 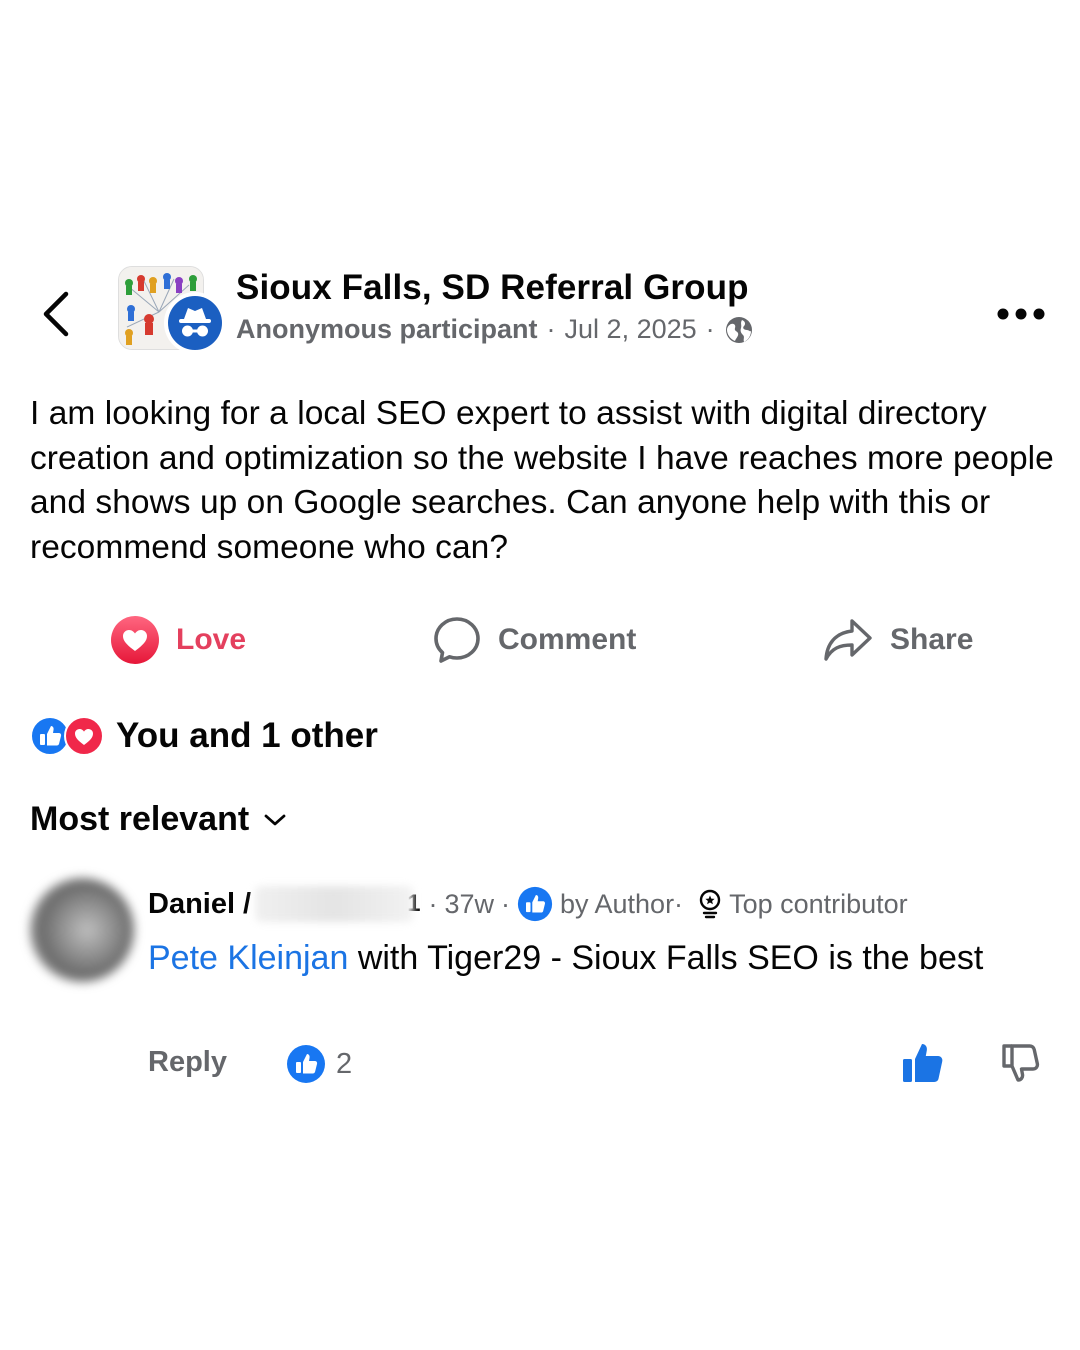 I want to click on upvote-button, so click(x=923, y=1063).